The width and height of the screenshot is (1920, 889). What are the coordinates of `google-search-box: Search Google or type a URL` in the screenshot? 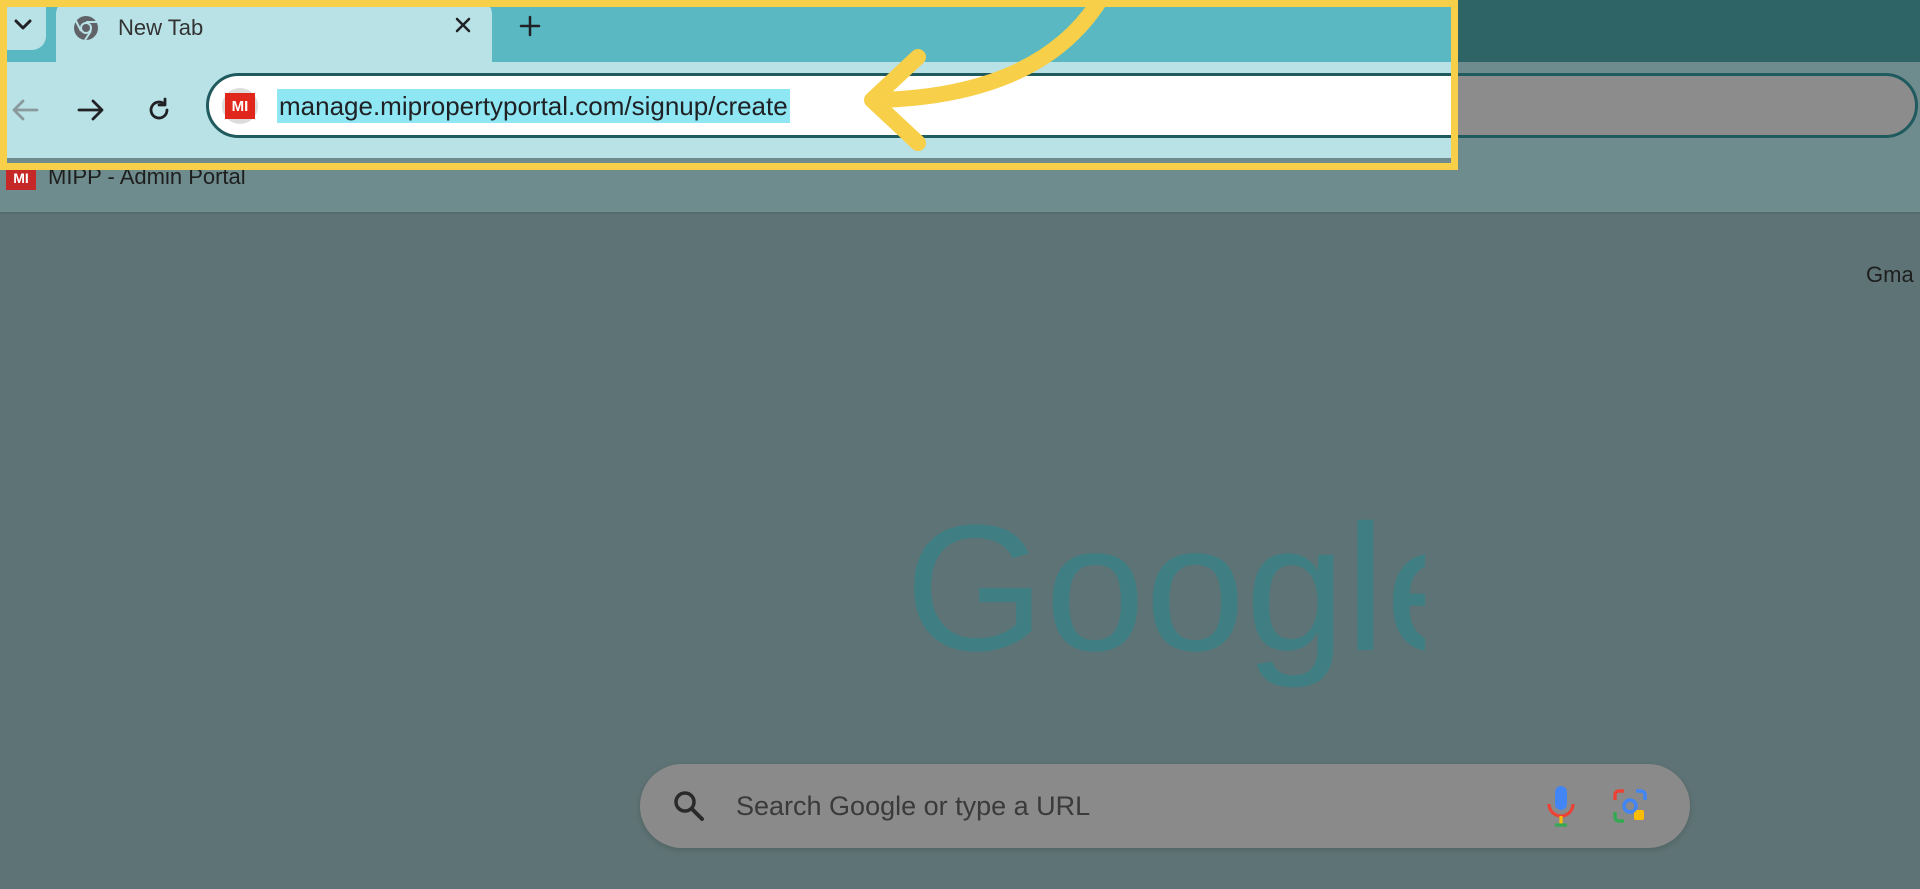 It's located at (1165, 806).